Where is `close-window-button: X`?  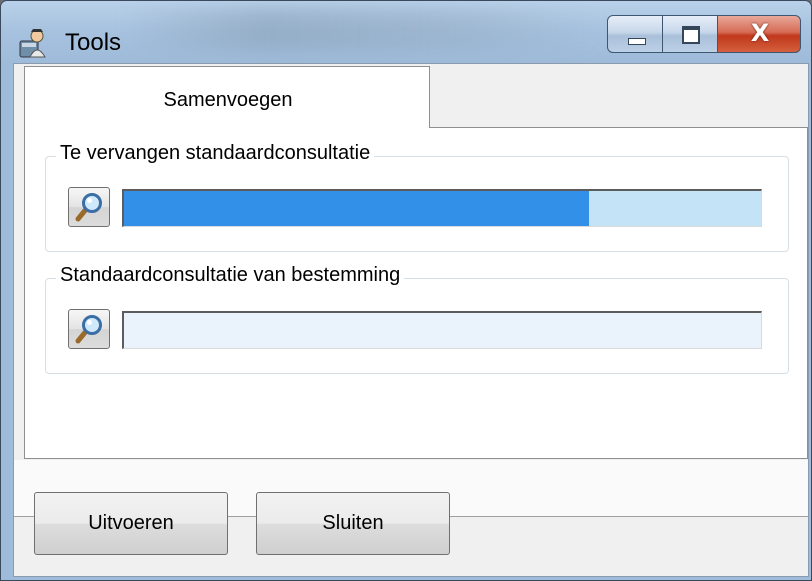
close-window-button: X is located at coordinates (759, 34).